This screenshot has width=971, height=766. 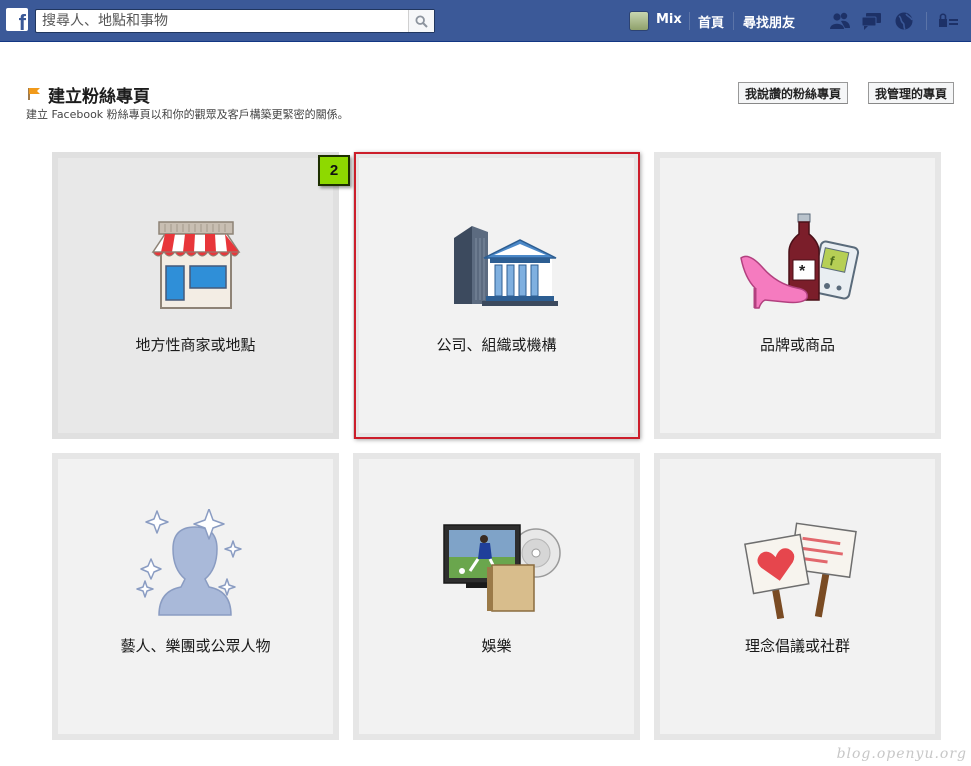 I want to click on profile-link: Mix, so click(x=669, y=19).